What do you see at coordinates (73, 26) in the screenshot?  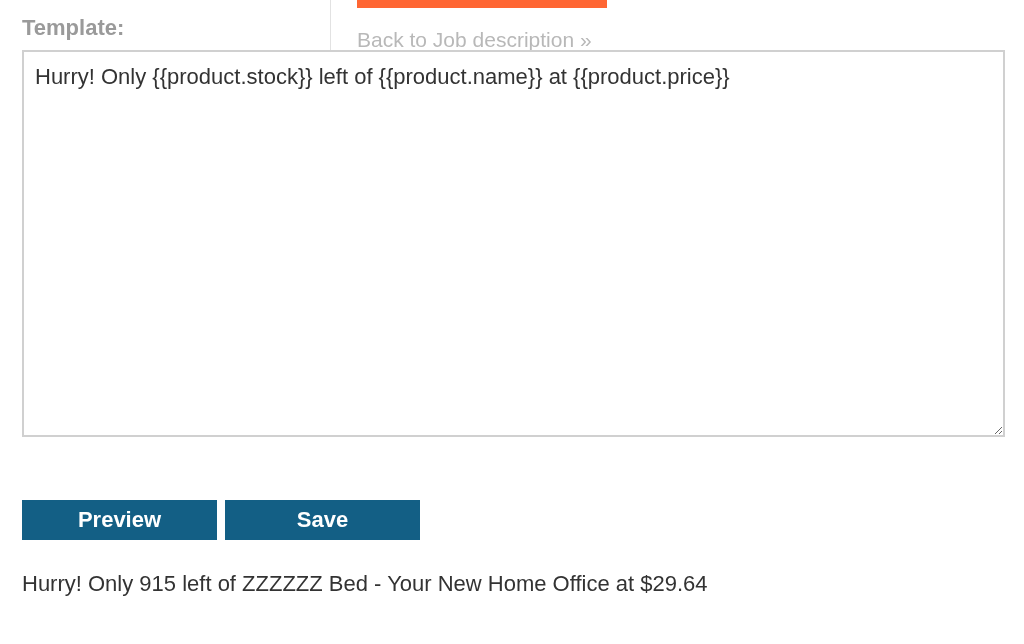 I see `template-label: Template:` at bounding box center [73, 26].